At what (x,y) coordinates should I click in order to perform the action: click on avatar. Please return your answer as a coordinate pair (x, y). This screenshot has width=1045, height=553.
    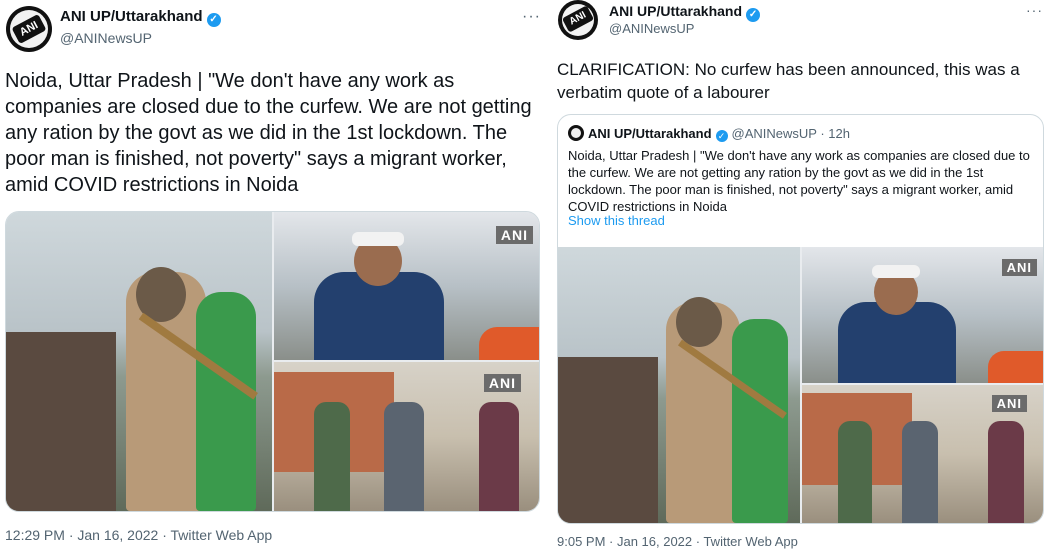
    Looking at the image, I should click on (576, 133).